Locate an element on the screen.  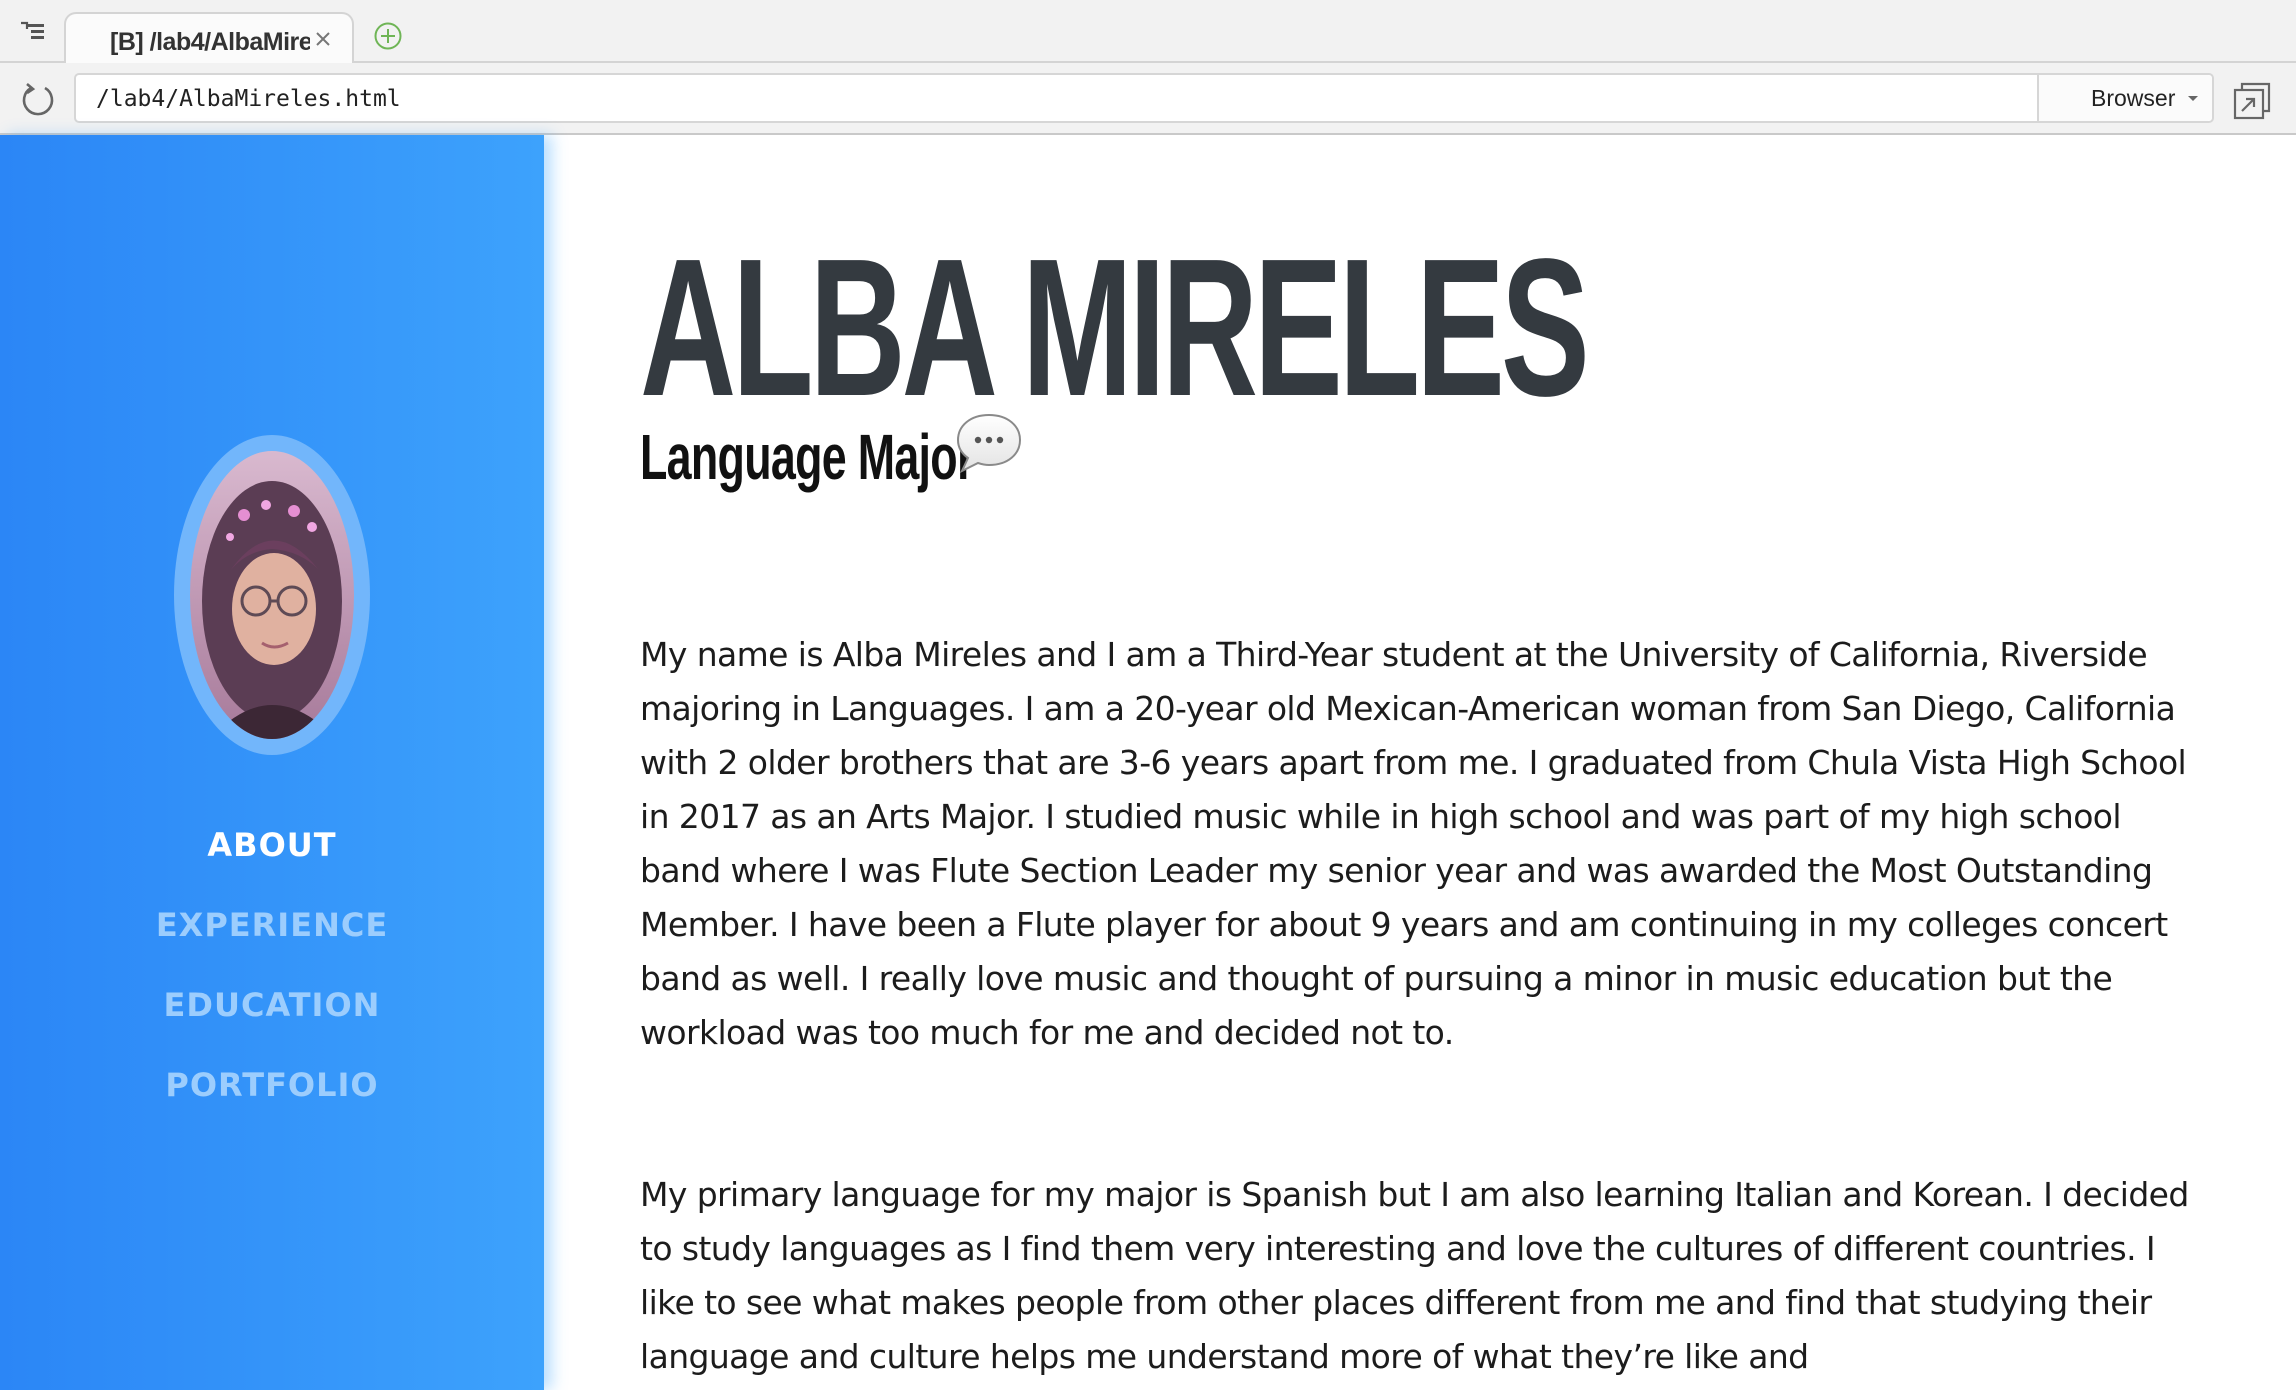
avatar is located at coordinates (272, 595).